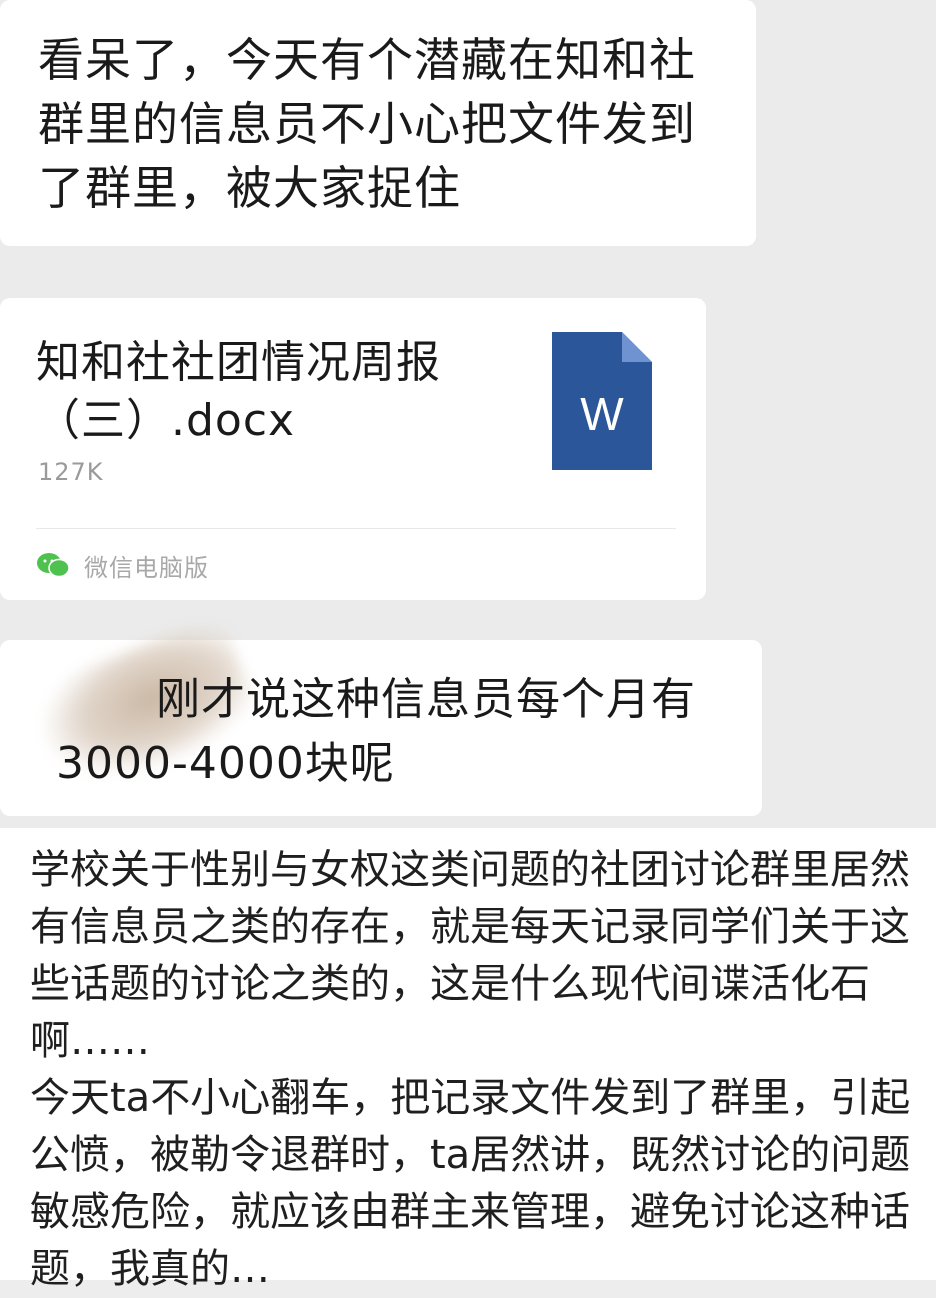 This screenshot has height=1298, width=936. Describe the element at coordinates (356, 528) in the screenshot. I see `file-card-divider` at that location.